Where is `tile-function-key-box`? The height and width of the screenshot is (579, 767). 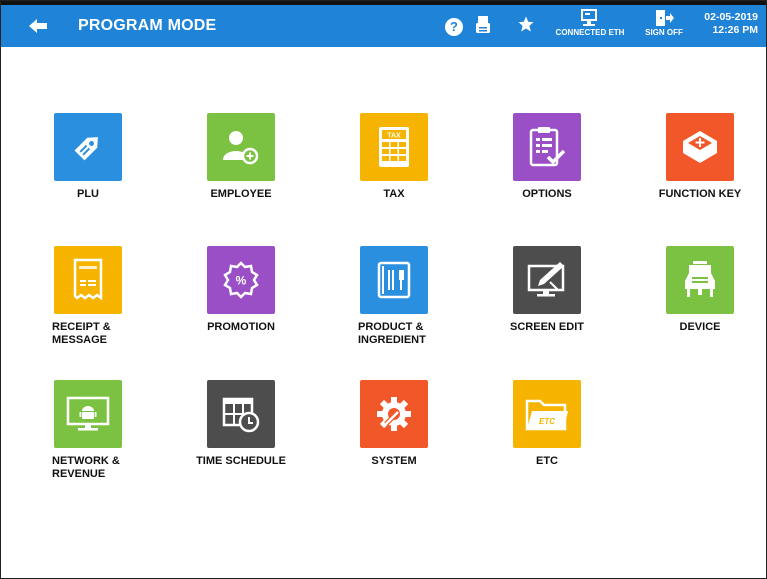 tile-function-key-box is located at coordinates (700, 147).